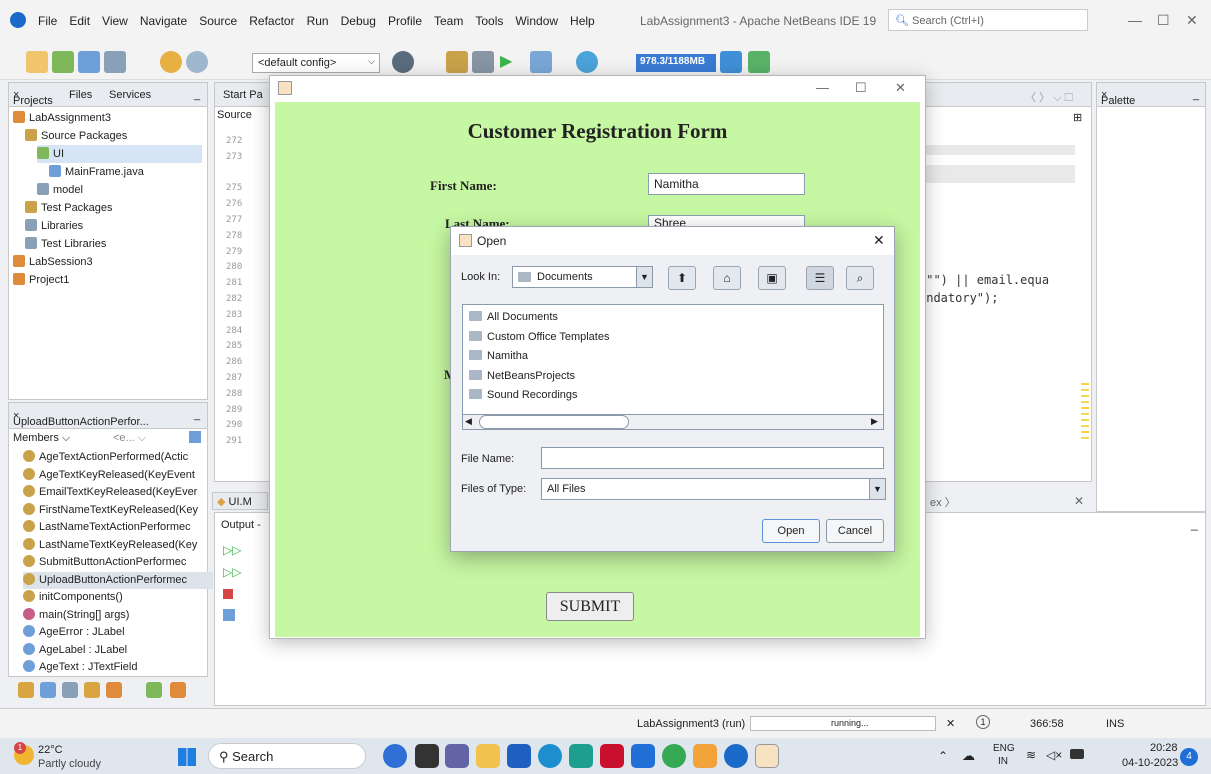 This screenshot has width=1211, height=774. What do you see at coordinates (48, 690) in the screenshot?
I see `filter-static-icon` at bounding box center [48, 690].